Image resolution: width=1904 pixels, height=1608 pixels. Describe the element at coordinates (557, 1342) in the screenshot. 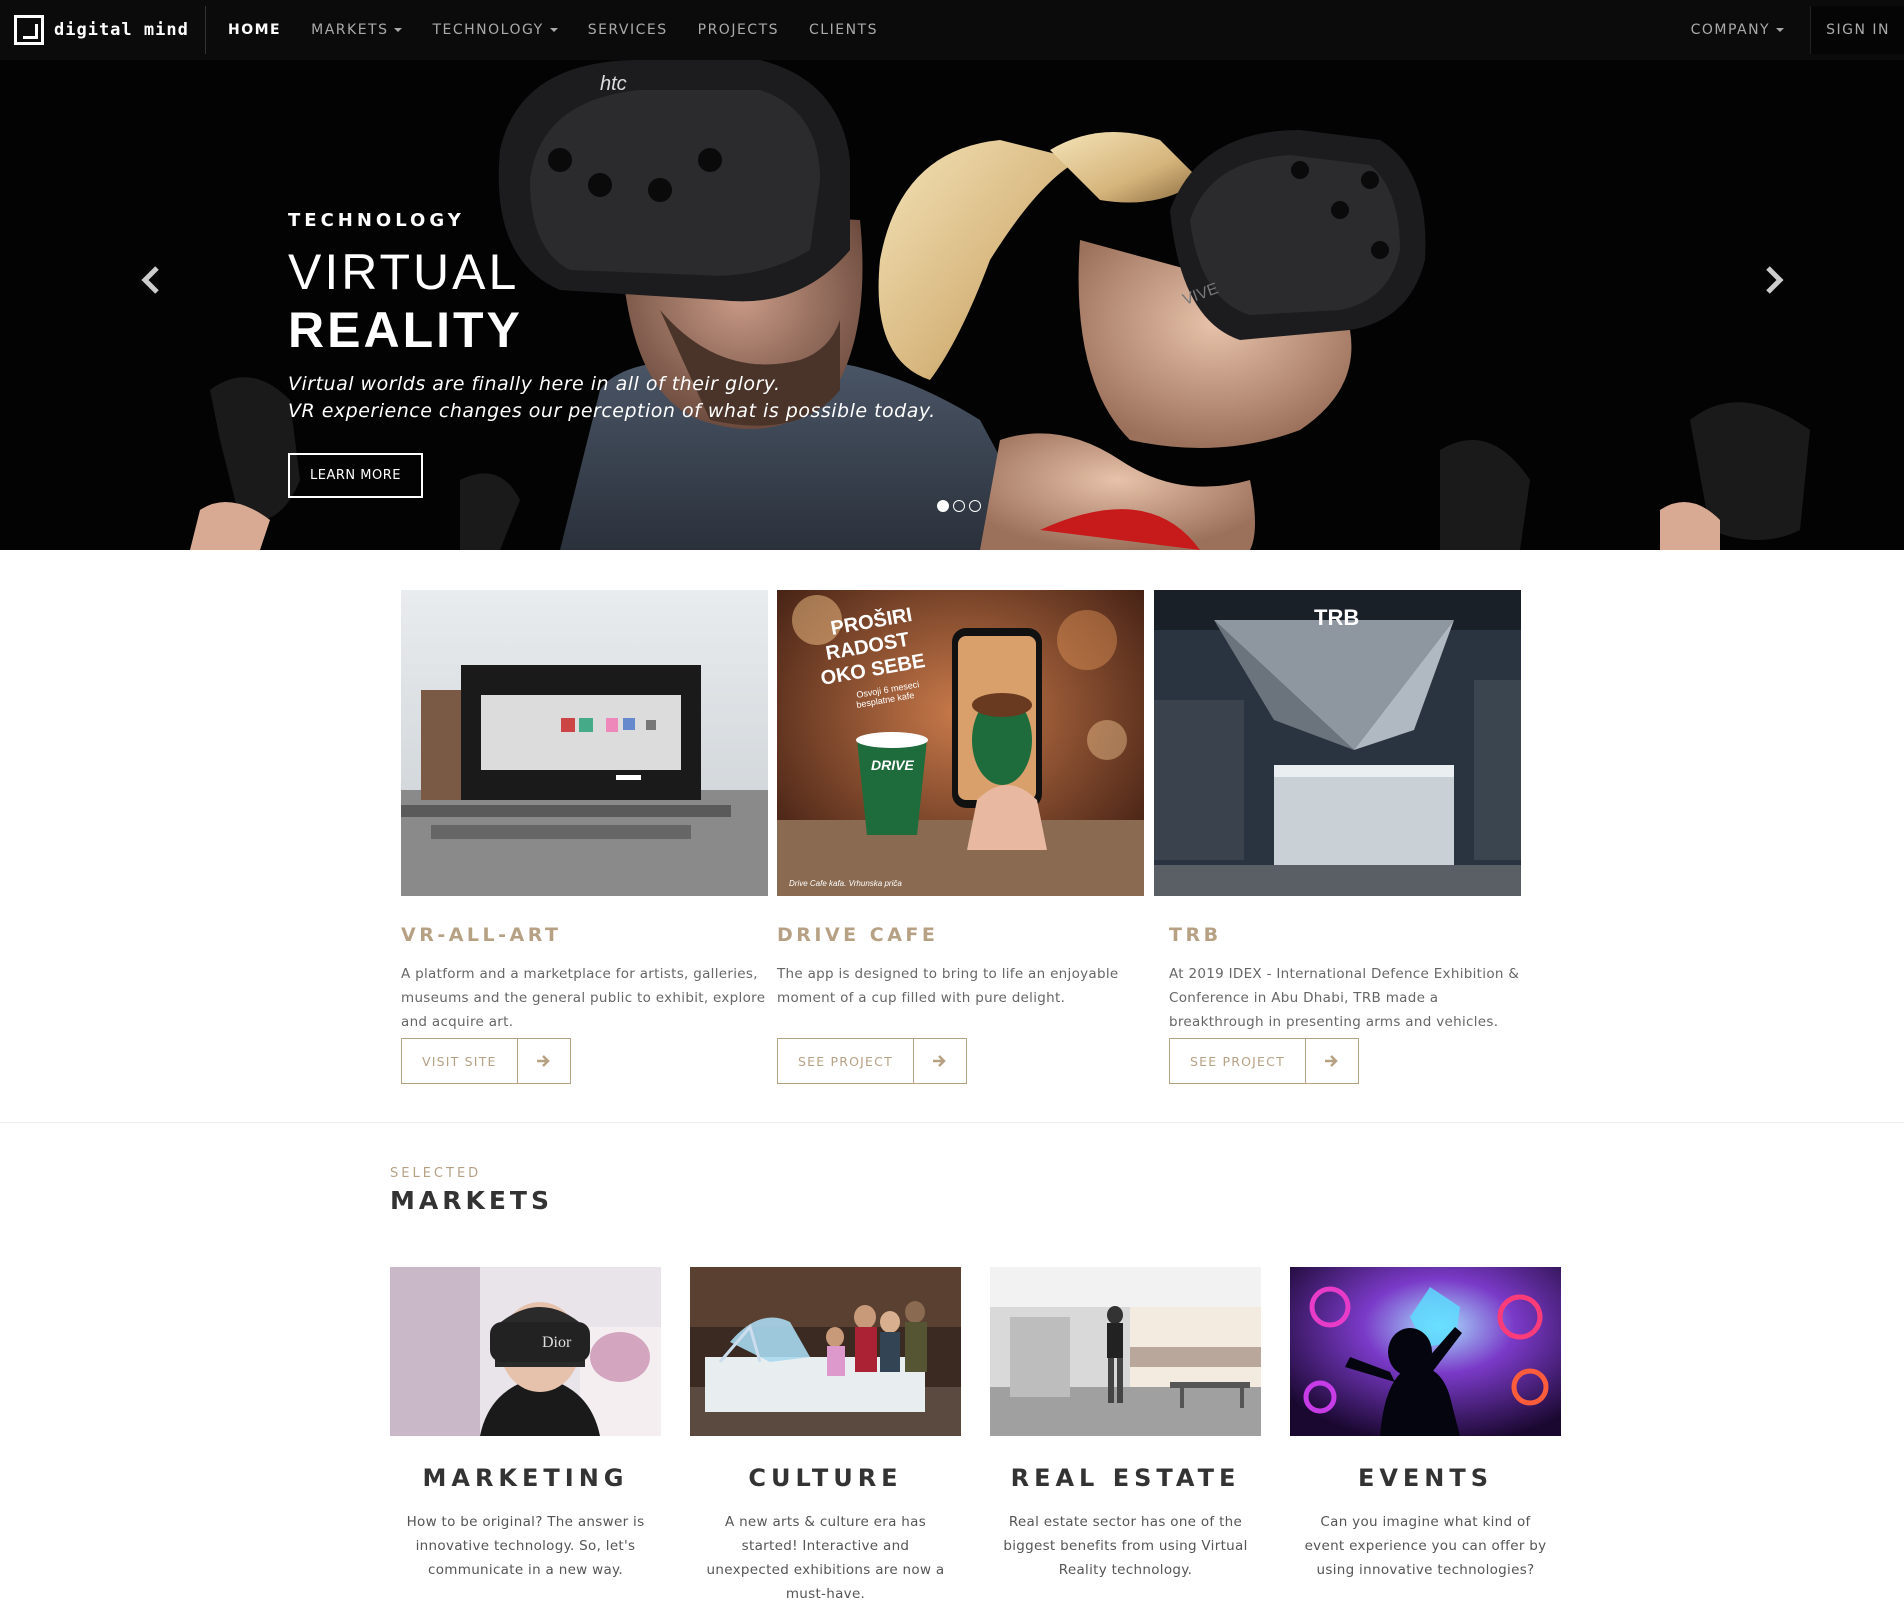

I see `image-brand-text: Dior` at that location.